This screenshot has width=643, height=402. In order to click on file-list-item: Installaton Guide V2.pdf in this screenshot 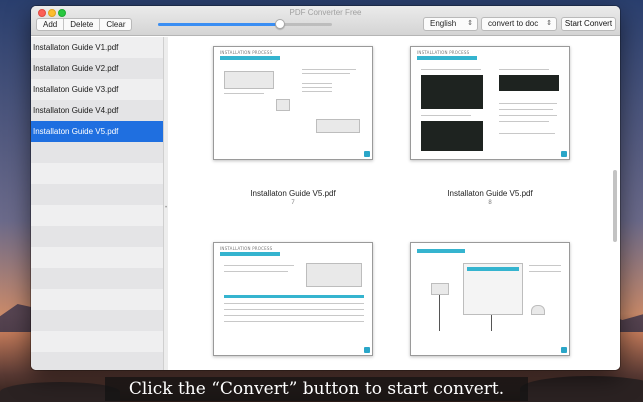, I will do `click(97, 68)`.